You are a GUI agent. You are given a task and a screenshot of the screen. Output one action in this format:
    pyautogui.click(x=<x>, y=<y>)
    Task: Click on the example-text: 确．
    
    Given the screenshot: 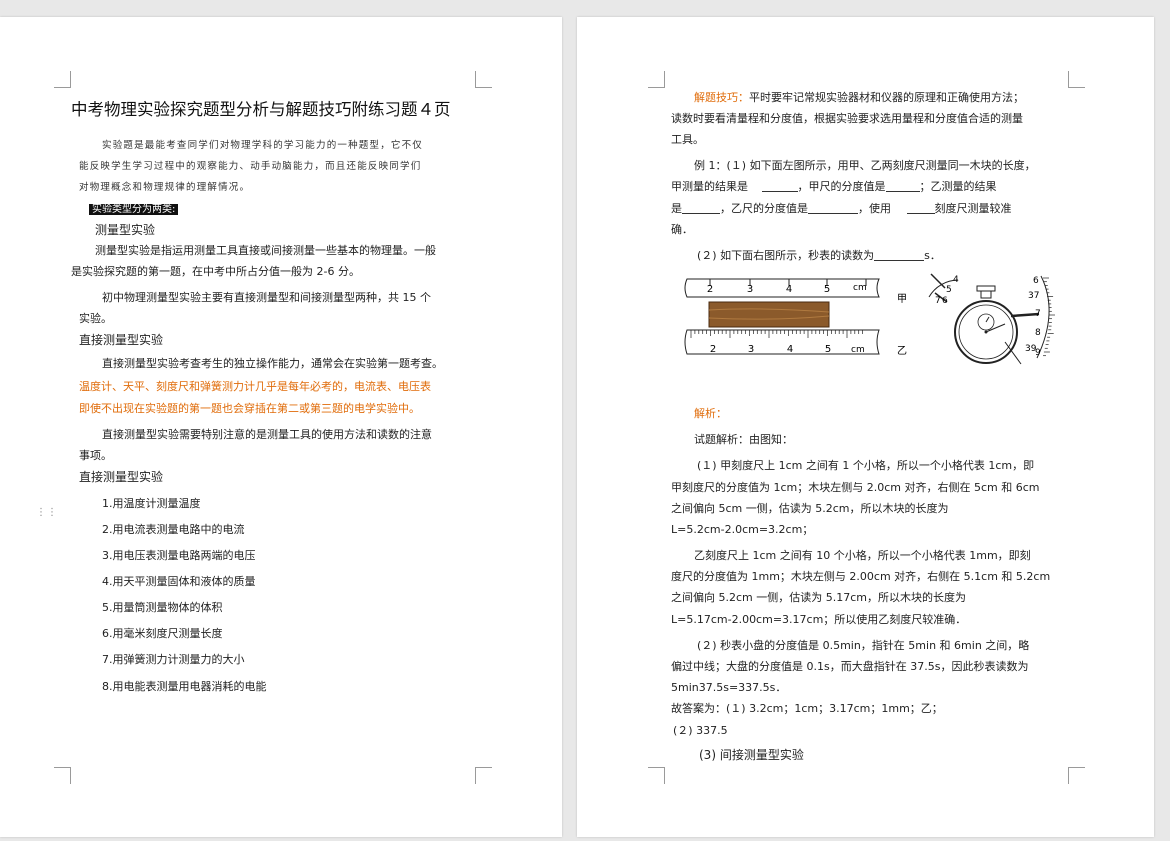 What is the action you would take?
    pyautogui.click(x=682, y=229)
    